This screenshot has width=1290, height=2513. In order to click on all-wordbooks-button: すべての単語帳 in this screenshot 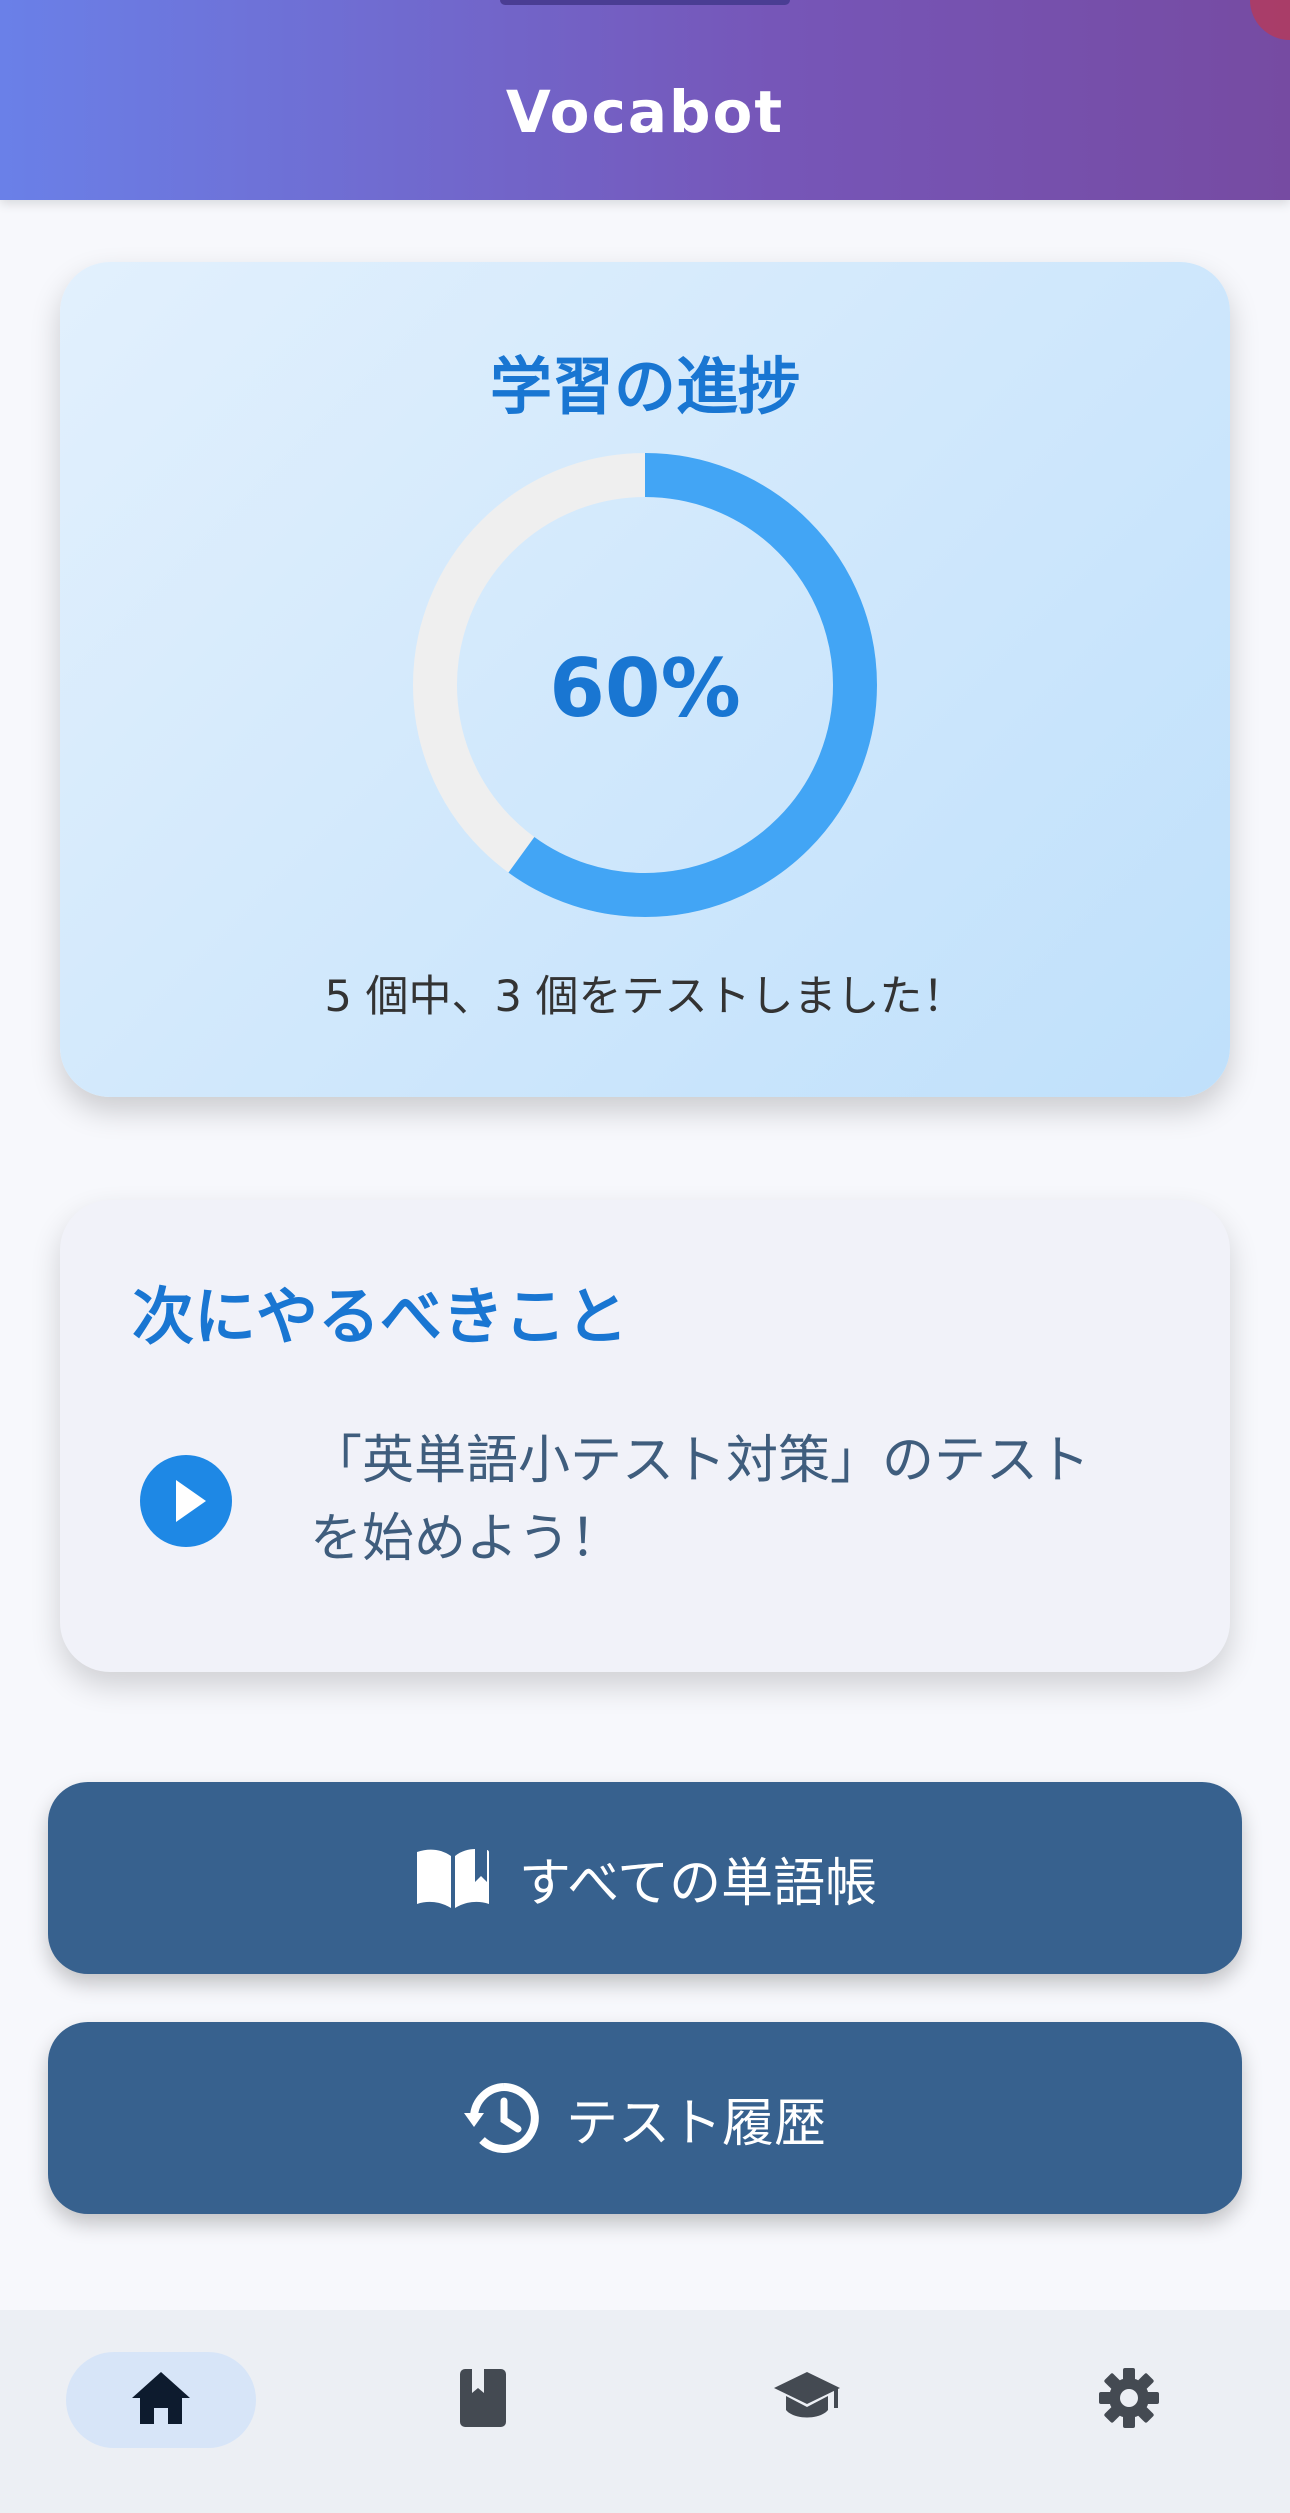, I will do `click(645, 1878)`.